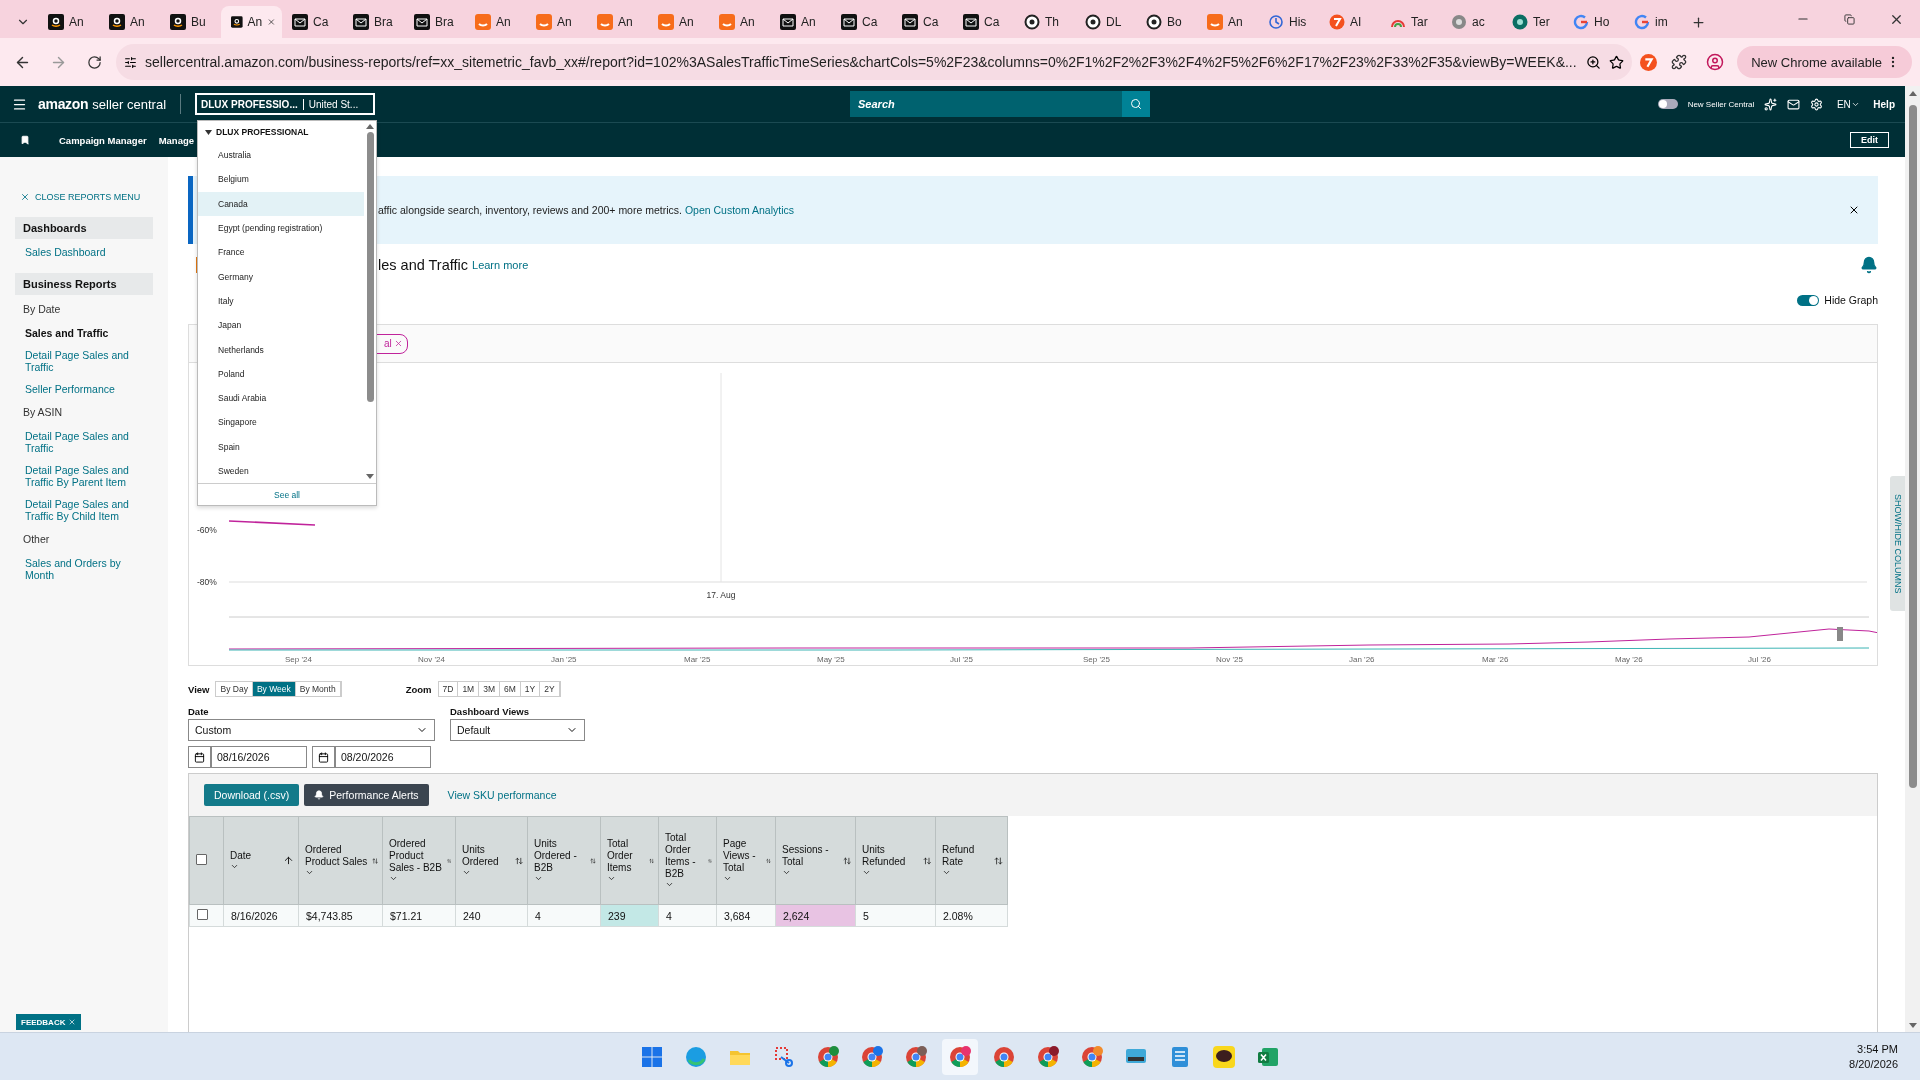  What do you see at coordinates (1593, 22) in the screenshot?
I see `browser-tab: Ho` at bounding box center [1593, 22].